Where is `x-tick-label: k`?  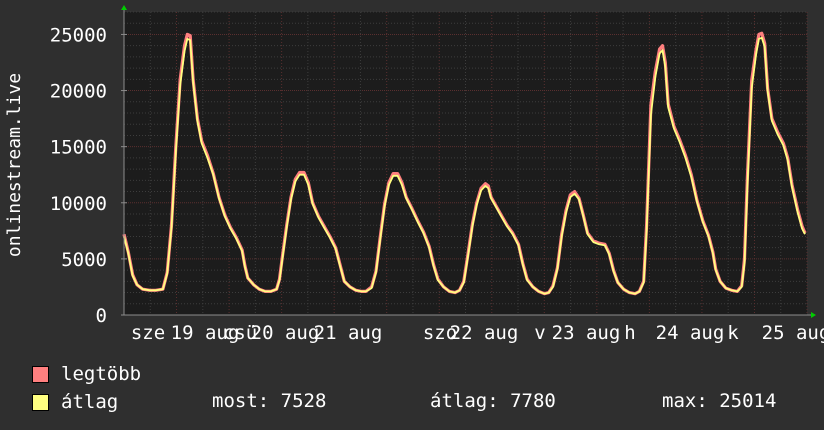
x-tick-label: k is located at coordinates (733, 333).